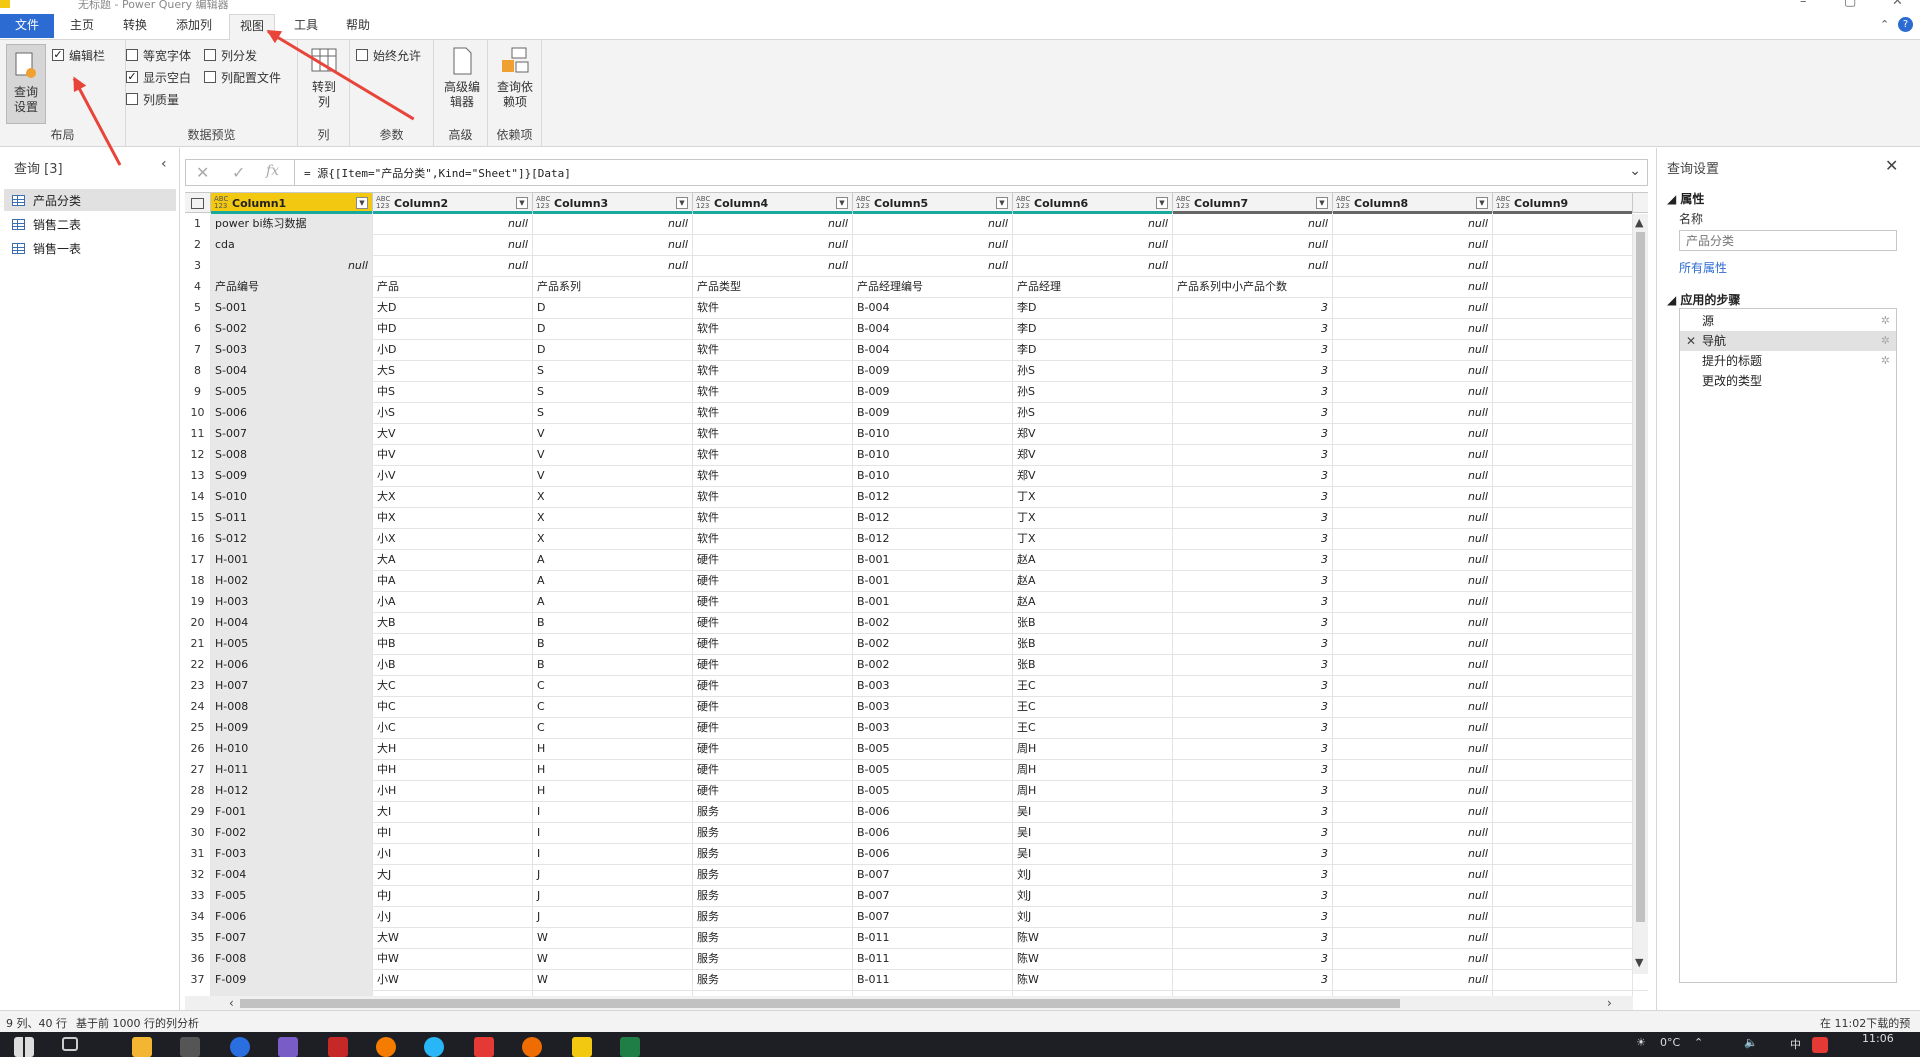 Image resolution: width=1920 pixels, height=1057 pixels. Describe the element at coordinates (292, 308) in the screenshot. I see `table-cell: S-001` at that location.